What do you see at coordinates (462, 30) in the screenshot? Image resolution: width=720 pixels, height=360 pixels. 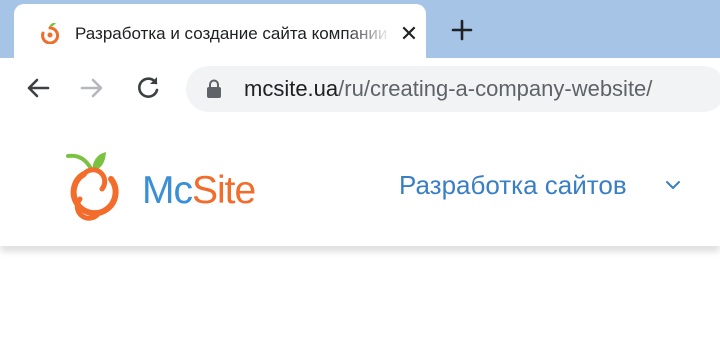 I see `plus-icon` at bounding box center [462, 30].